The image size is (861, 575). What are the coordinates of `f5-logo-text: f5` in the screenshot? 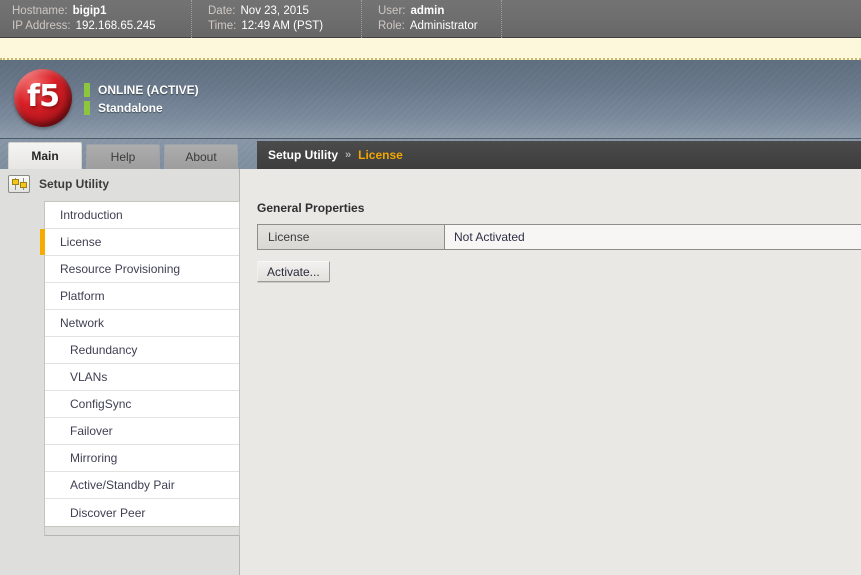 It's located at (43, 96).